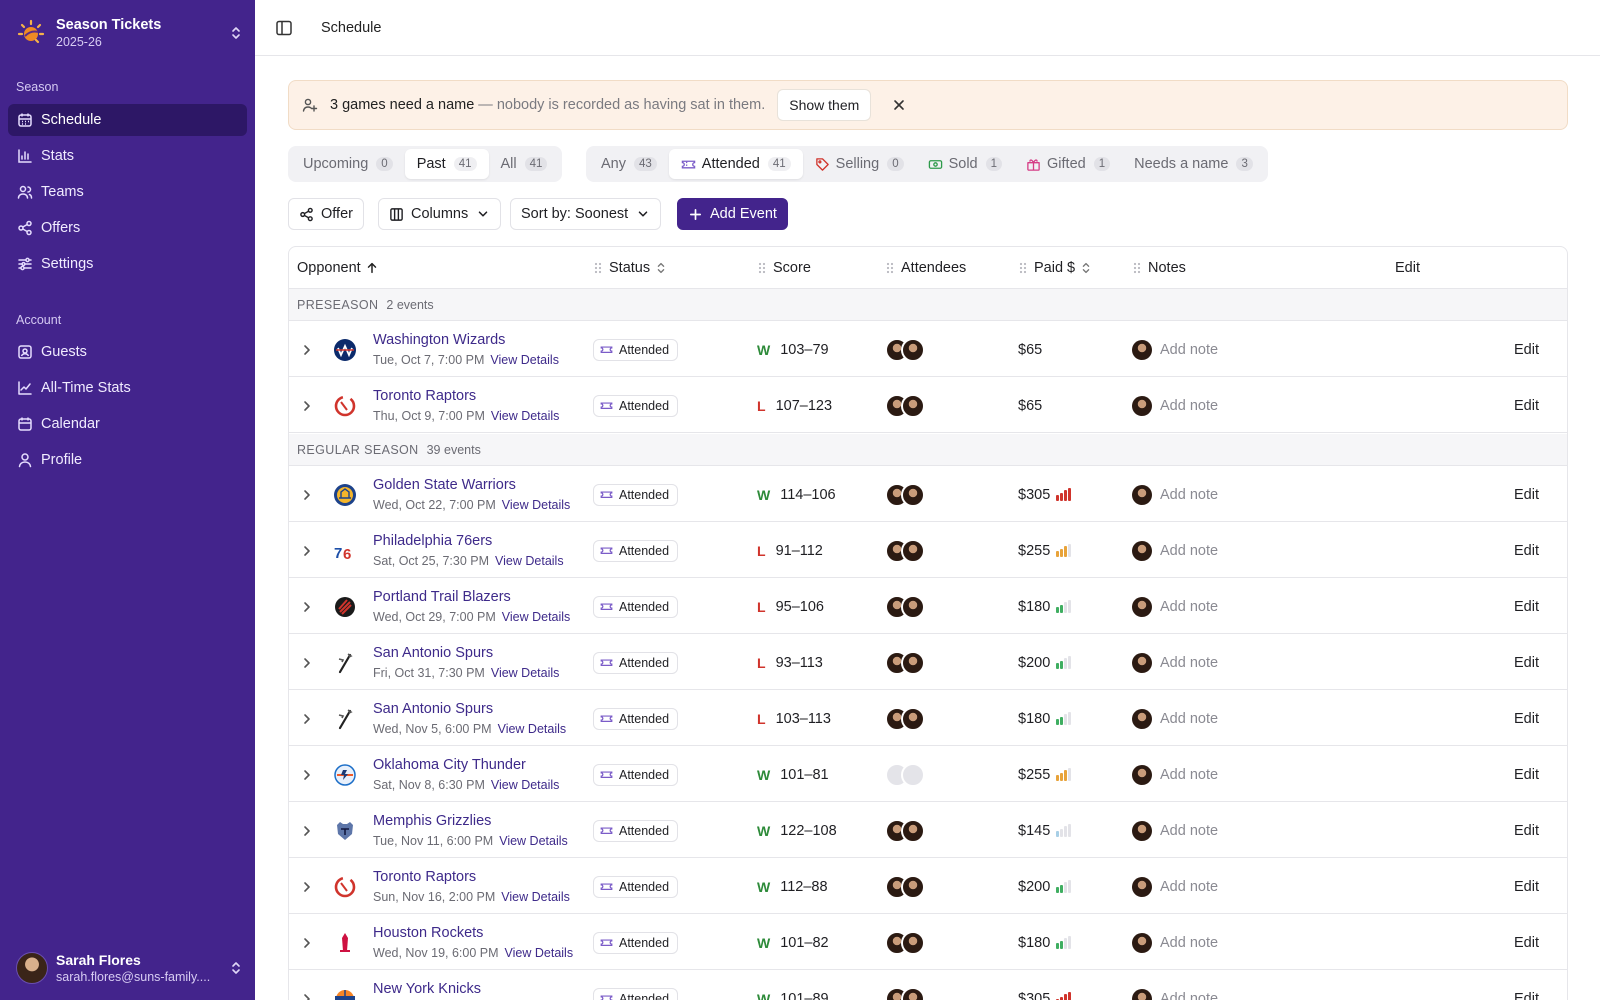 The width and height of the screenshot is (1600, 1000). I want to click on column-header-score: Score, so click(784, 268).